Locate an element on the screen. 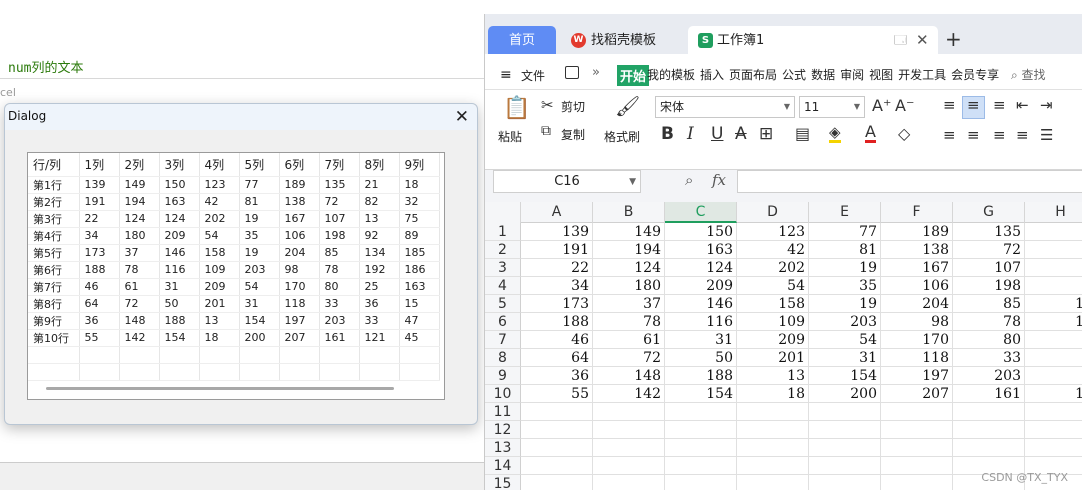 Image resolution: width=1082 pixels, height=490 pixels. cell: 150 is located at coordinates (701, 232).